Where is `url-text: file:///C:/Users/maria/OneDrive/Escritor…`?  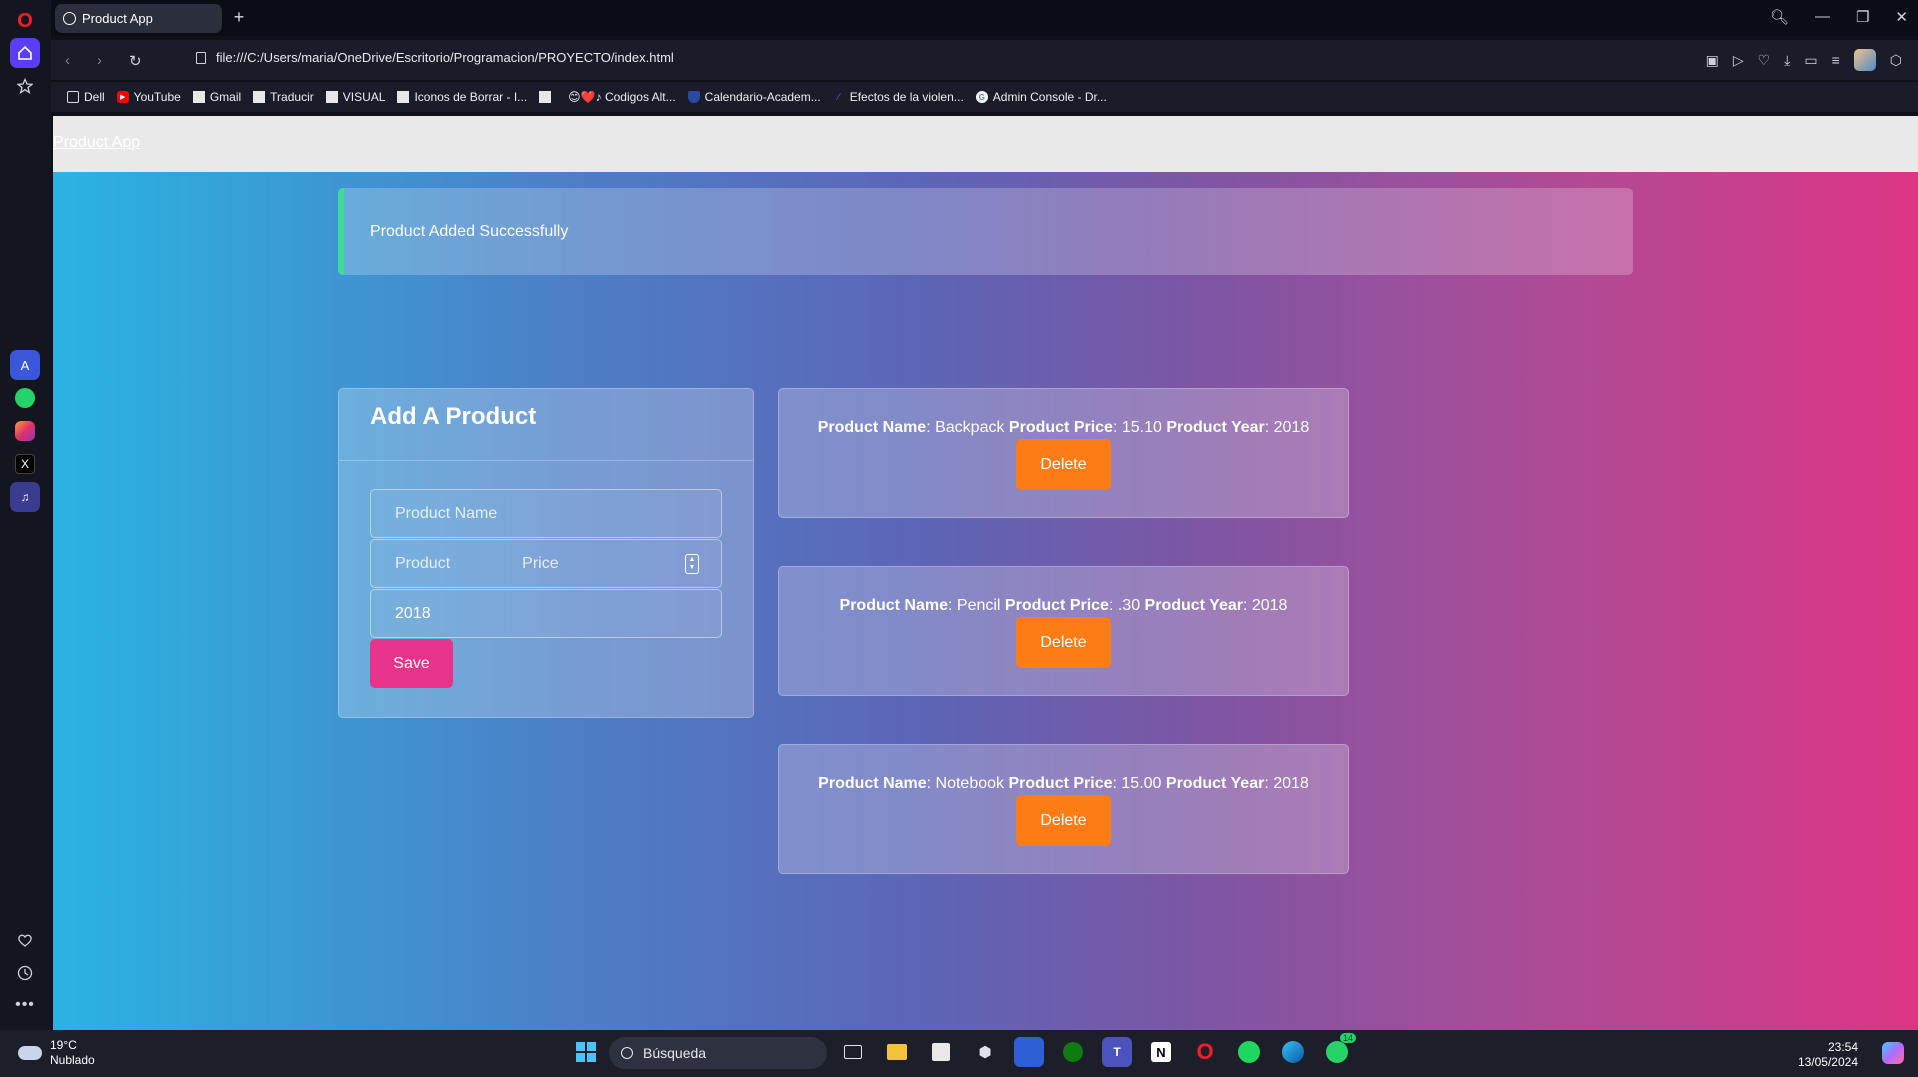 url-text: file:///C:/Users/maria/OneDrive/Escritor… is located at coordinates (445, 57).